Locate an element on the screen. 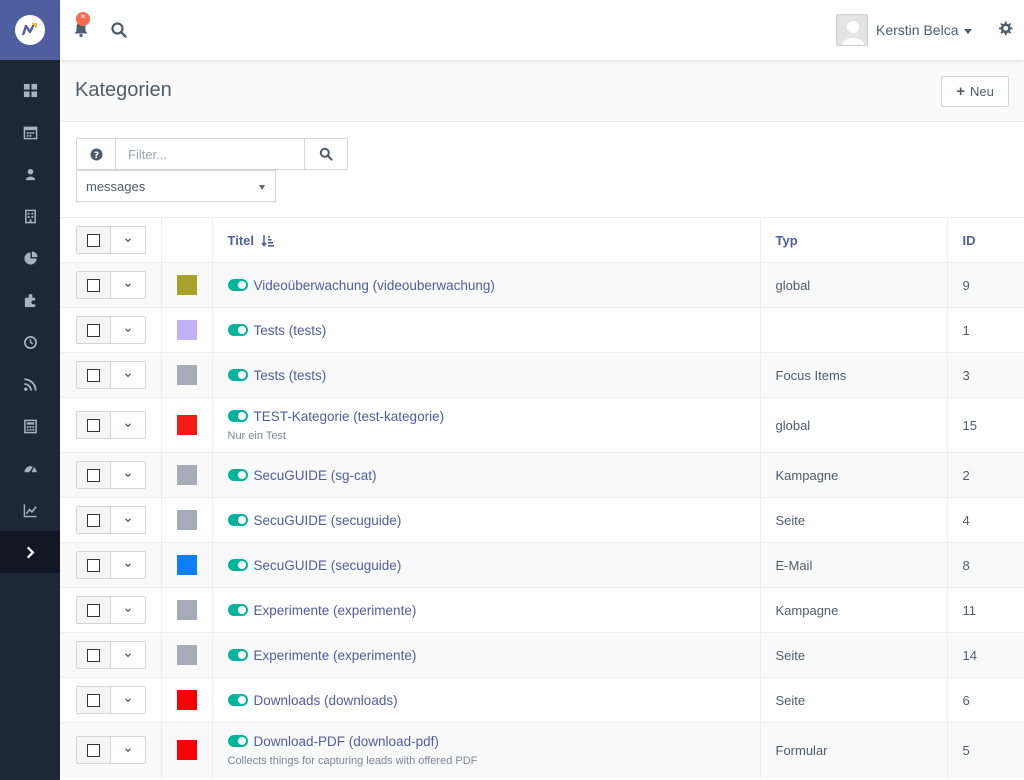 This screenshot has height=780, width=1024. category-link: SecuGUIDE (sg-cat) is located at coordinates (315, 475).